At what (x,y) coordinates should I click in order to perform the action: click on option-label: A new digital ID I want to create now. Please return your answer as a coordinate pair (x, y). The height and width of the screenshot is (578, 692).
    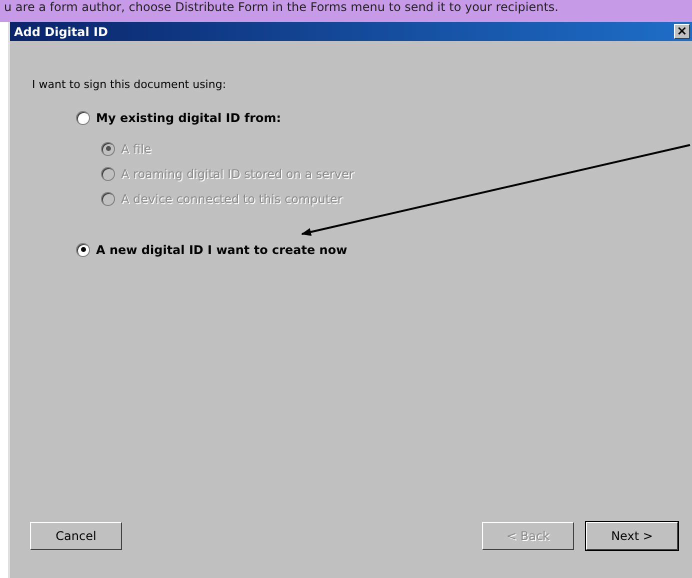
    Looking at the image, I should click on (222, 249).